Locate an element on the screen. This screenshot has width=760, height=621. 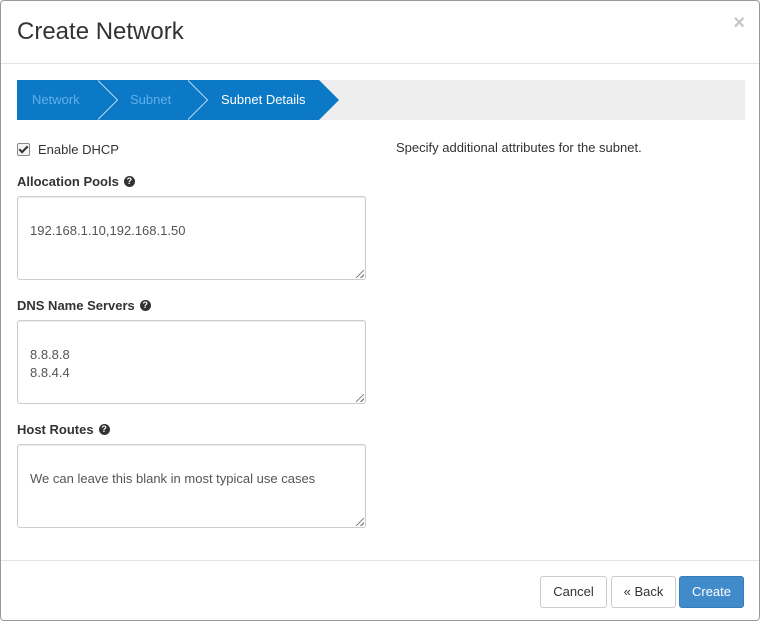
modal-header: Create Network × is located at coordinates (380, 32).